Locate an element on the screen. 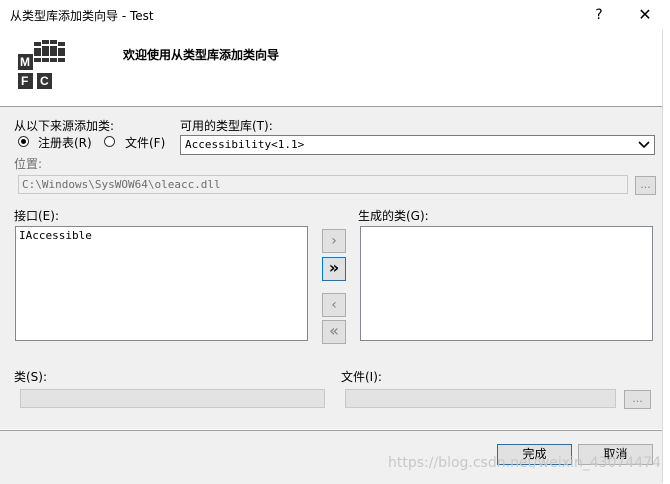 This screenshot has width=670, height=484. generated-classes-label: 生成的类(G): is located at coordinates (393, 216).